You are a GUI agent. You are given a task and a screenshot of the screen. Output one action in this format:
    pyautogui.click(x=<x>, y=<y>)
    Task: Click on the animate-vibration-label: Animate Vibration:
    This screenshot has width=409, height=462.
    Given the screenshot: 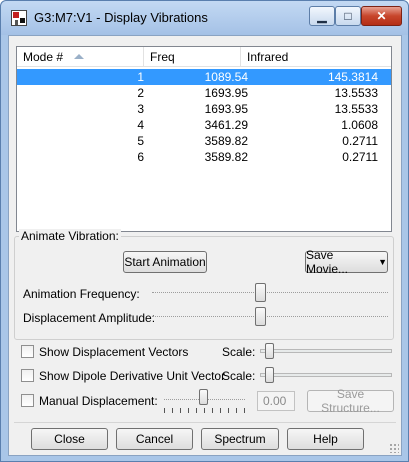 What is the action you would take?
    pyautogui.click(x=70, y=236)
    